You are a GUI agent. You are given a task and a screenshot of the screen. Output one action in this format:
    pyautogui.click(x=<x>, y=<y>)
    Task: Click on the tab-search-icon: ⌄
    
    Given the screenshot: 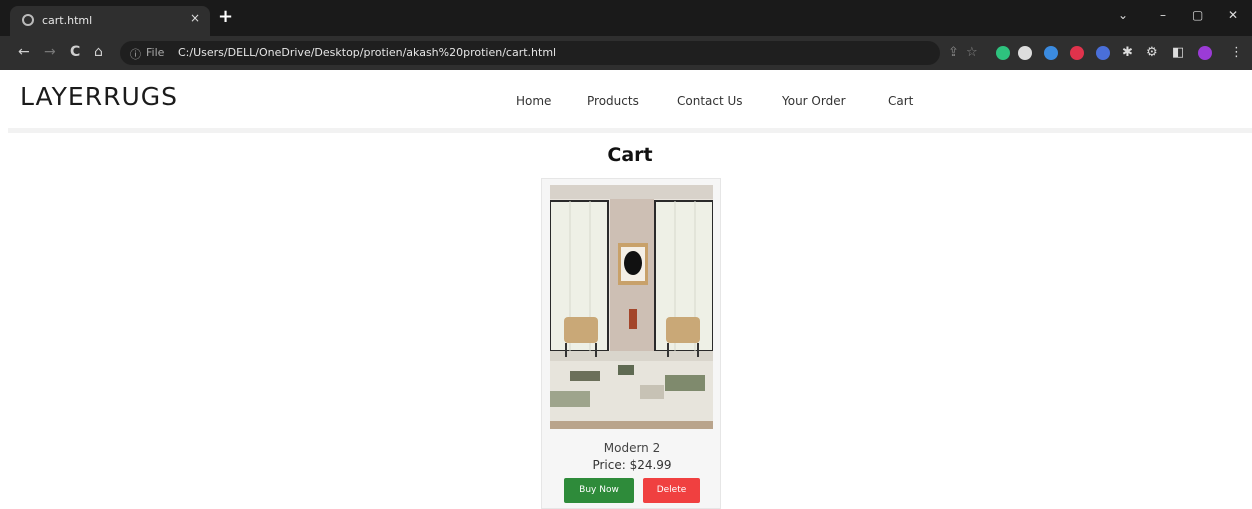 What is the action you would take?
    pyautogui.click(x=1123, y=15)
    